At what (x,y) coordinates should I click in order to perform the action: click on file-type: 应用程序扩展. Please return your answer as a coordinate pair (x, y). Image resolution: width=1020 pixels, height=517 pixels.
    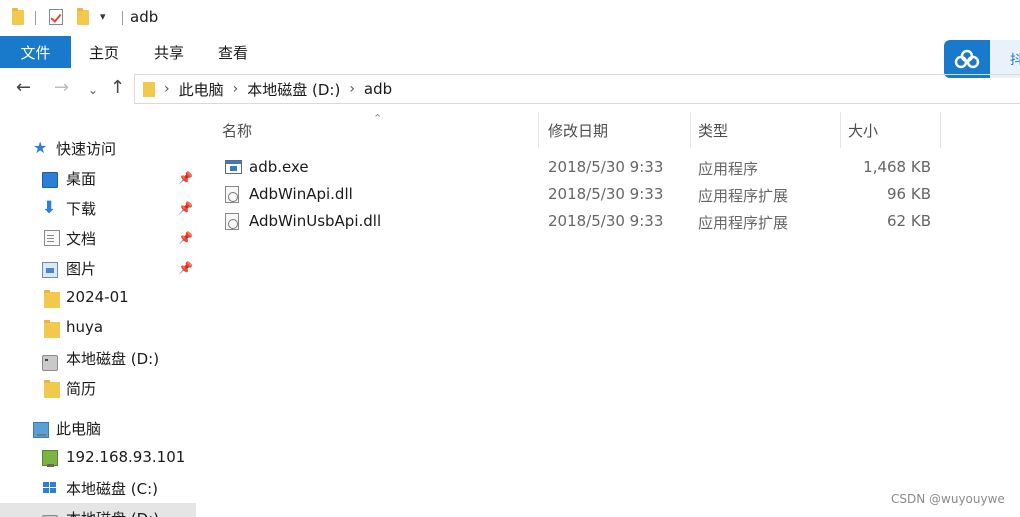
    Looking at the image, I should click on (743, 223).